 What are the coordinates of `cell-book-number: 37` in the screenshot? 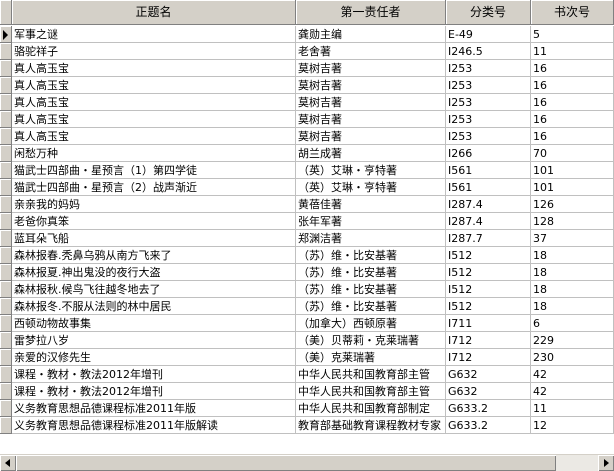 It's located at (572, 238).